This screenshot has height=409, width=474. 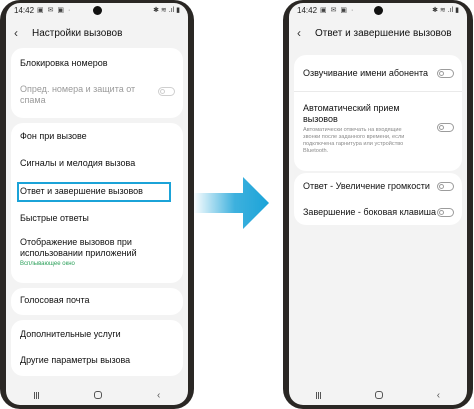 What do you see at coordinates (77, 33) in the screenshot?
I see `page-title: Настройки вызовов` at bounding box center [77, 33].